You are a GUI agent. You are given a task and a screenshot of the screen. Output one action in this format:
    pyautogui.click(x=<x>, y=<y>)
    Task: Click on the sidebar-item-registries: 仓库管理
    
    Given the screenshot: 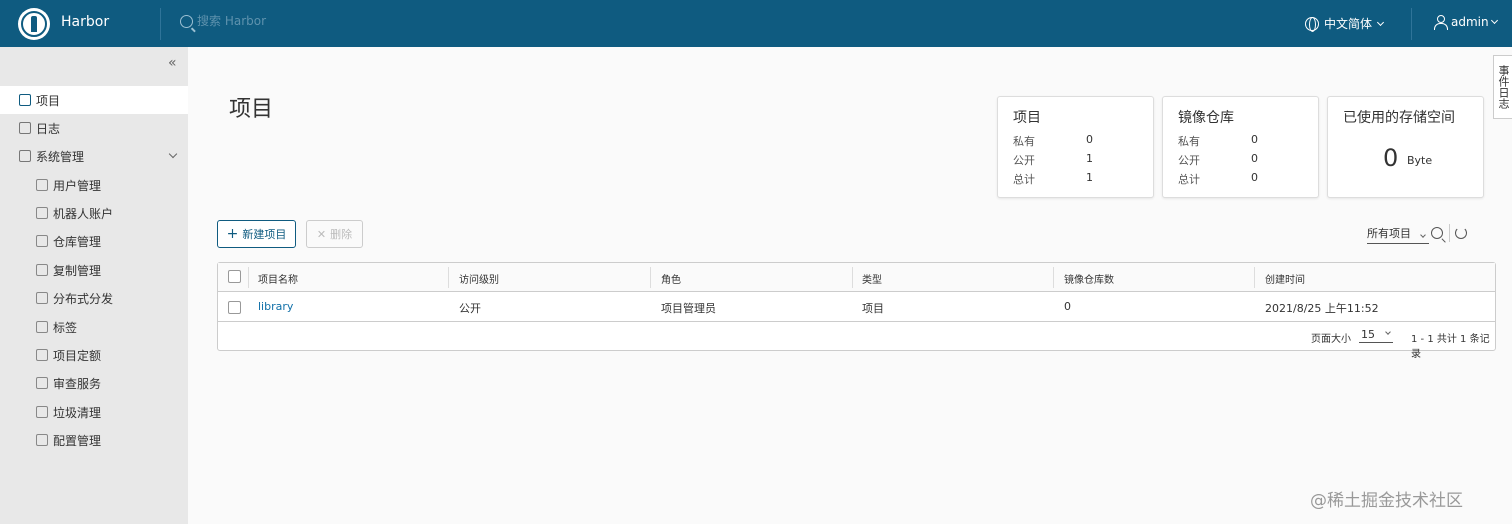 What is the action you would take?
    pyautogui.click(x=94, y=241)
    